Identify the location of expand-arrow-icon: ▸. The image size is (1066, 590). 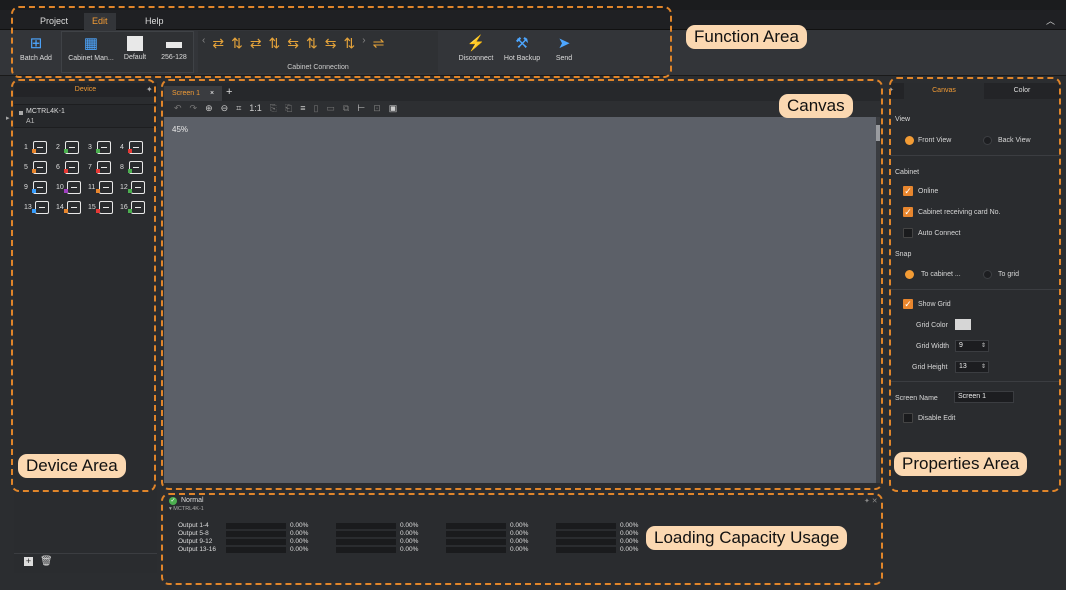
(8, 118).